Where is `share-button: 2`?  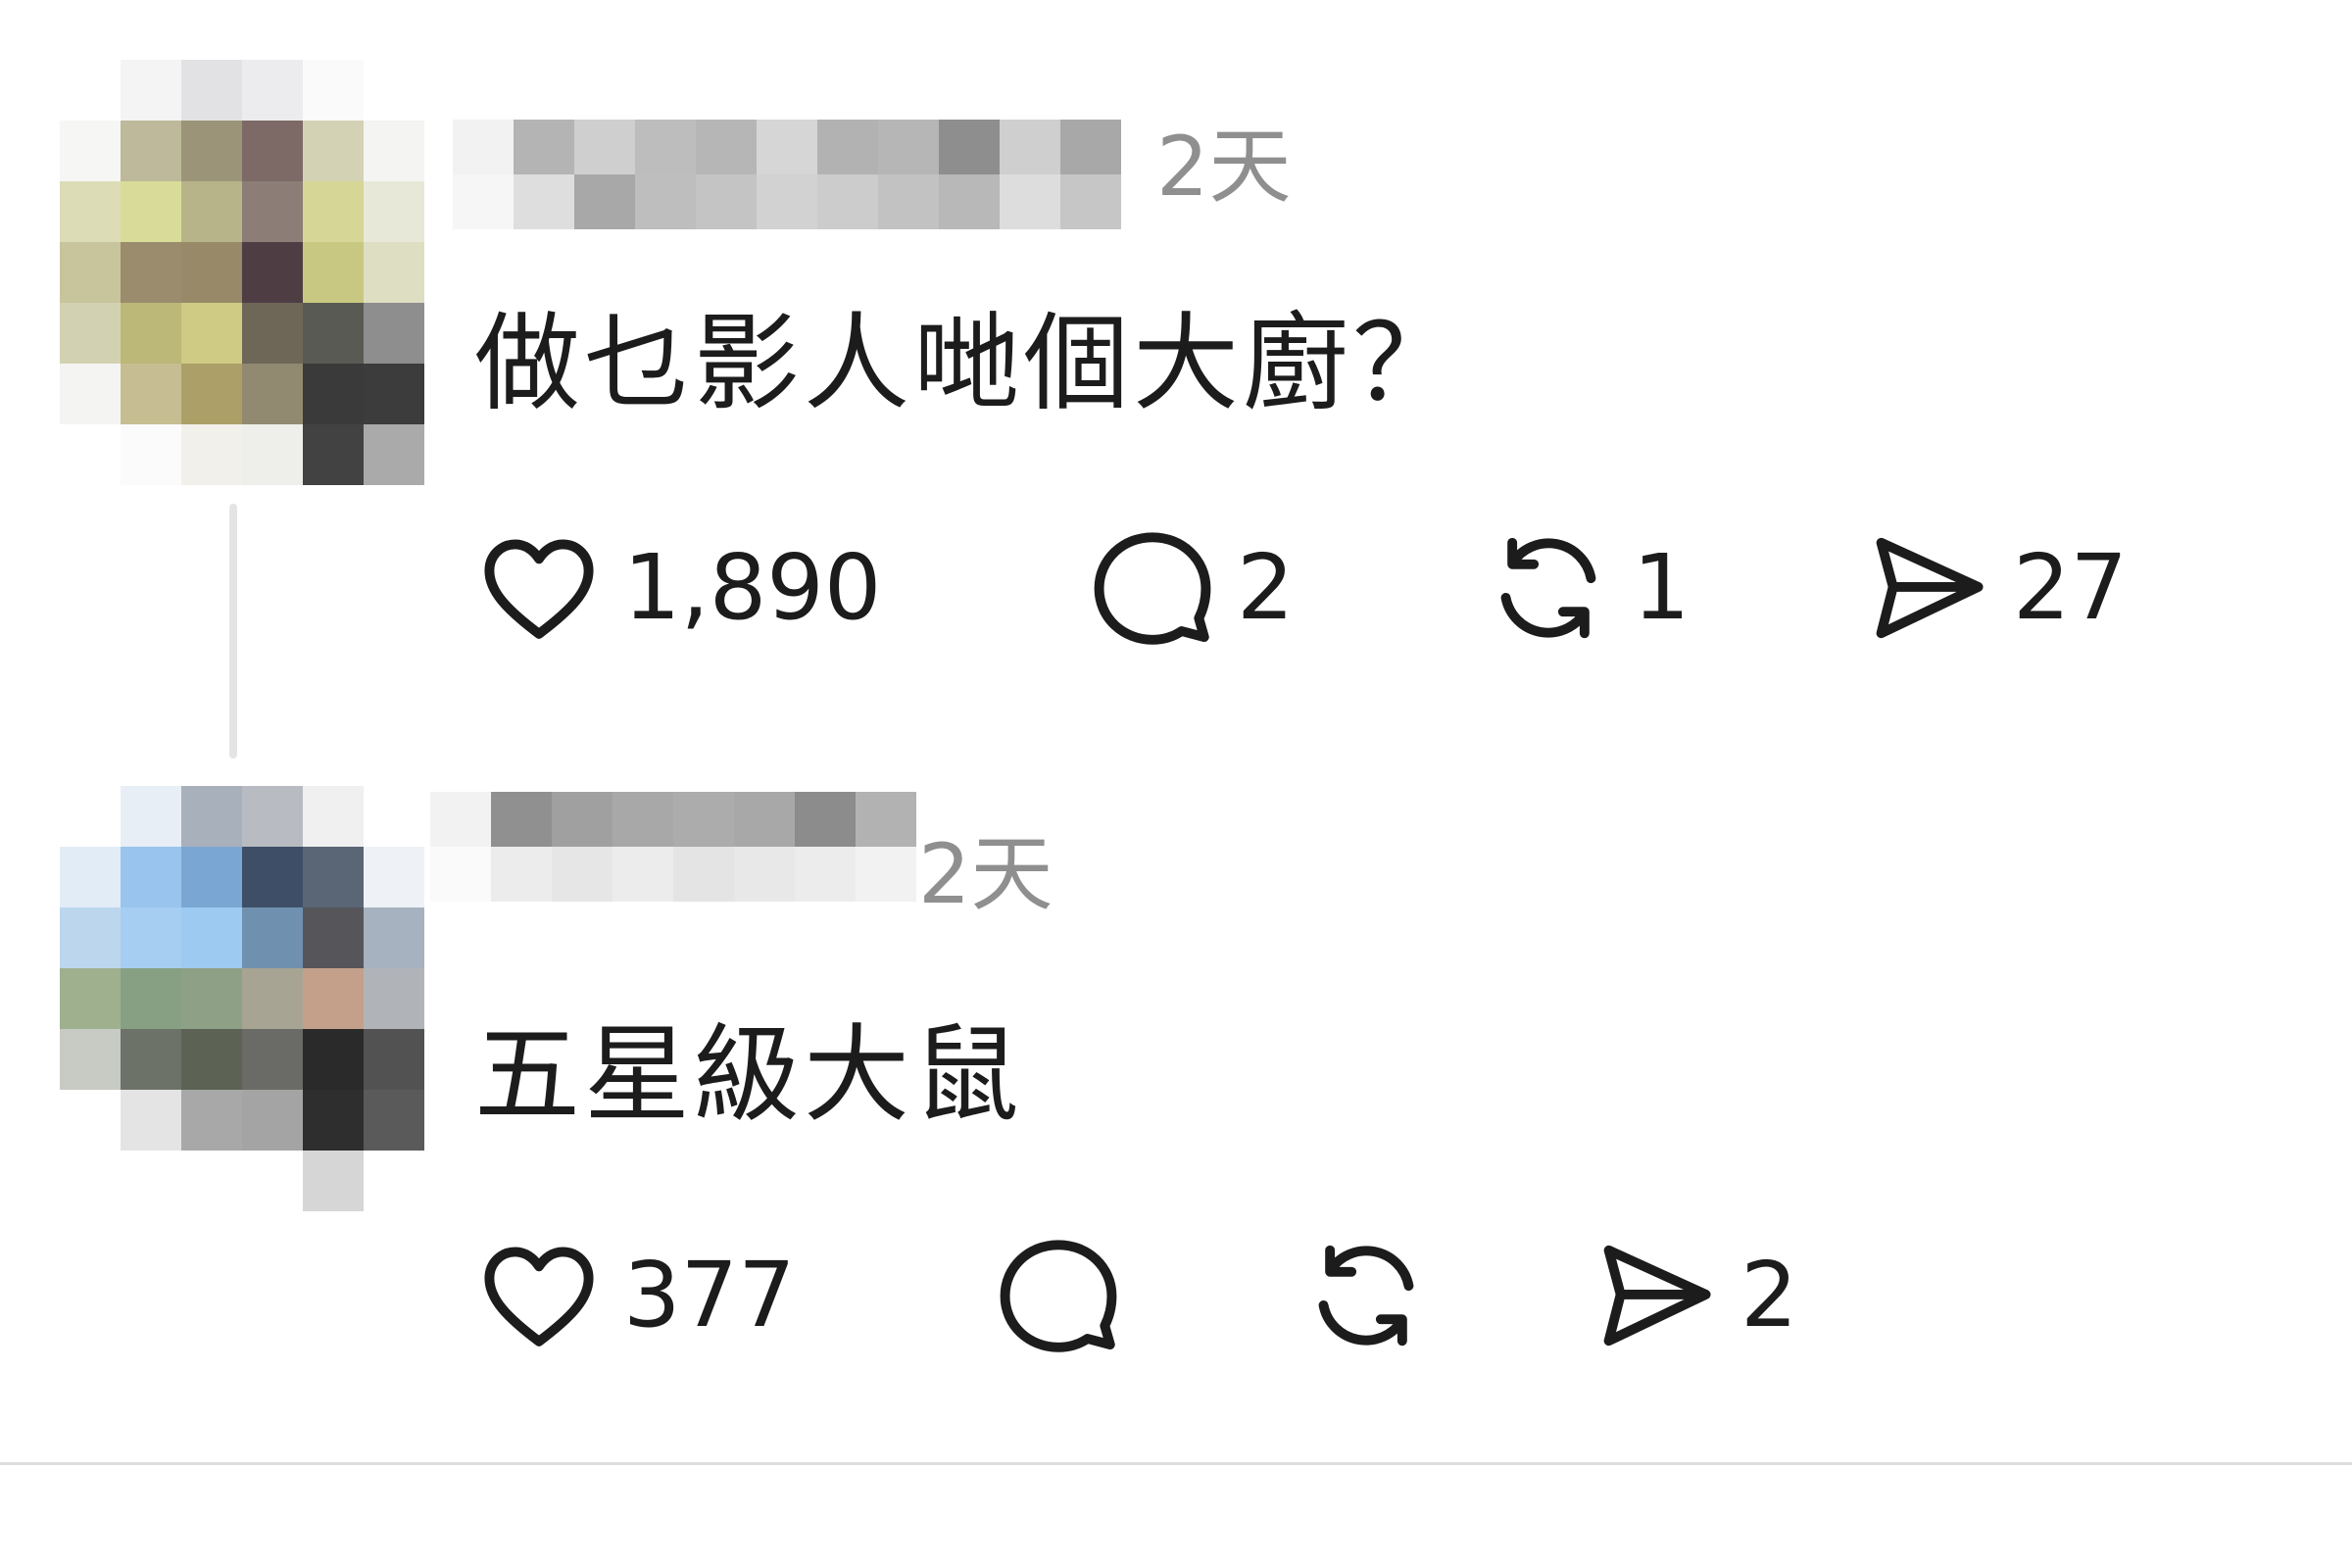
share-button: 2 is located at coordinates (1695, 1295).